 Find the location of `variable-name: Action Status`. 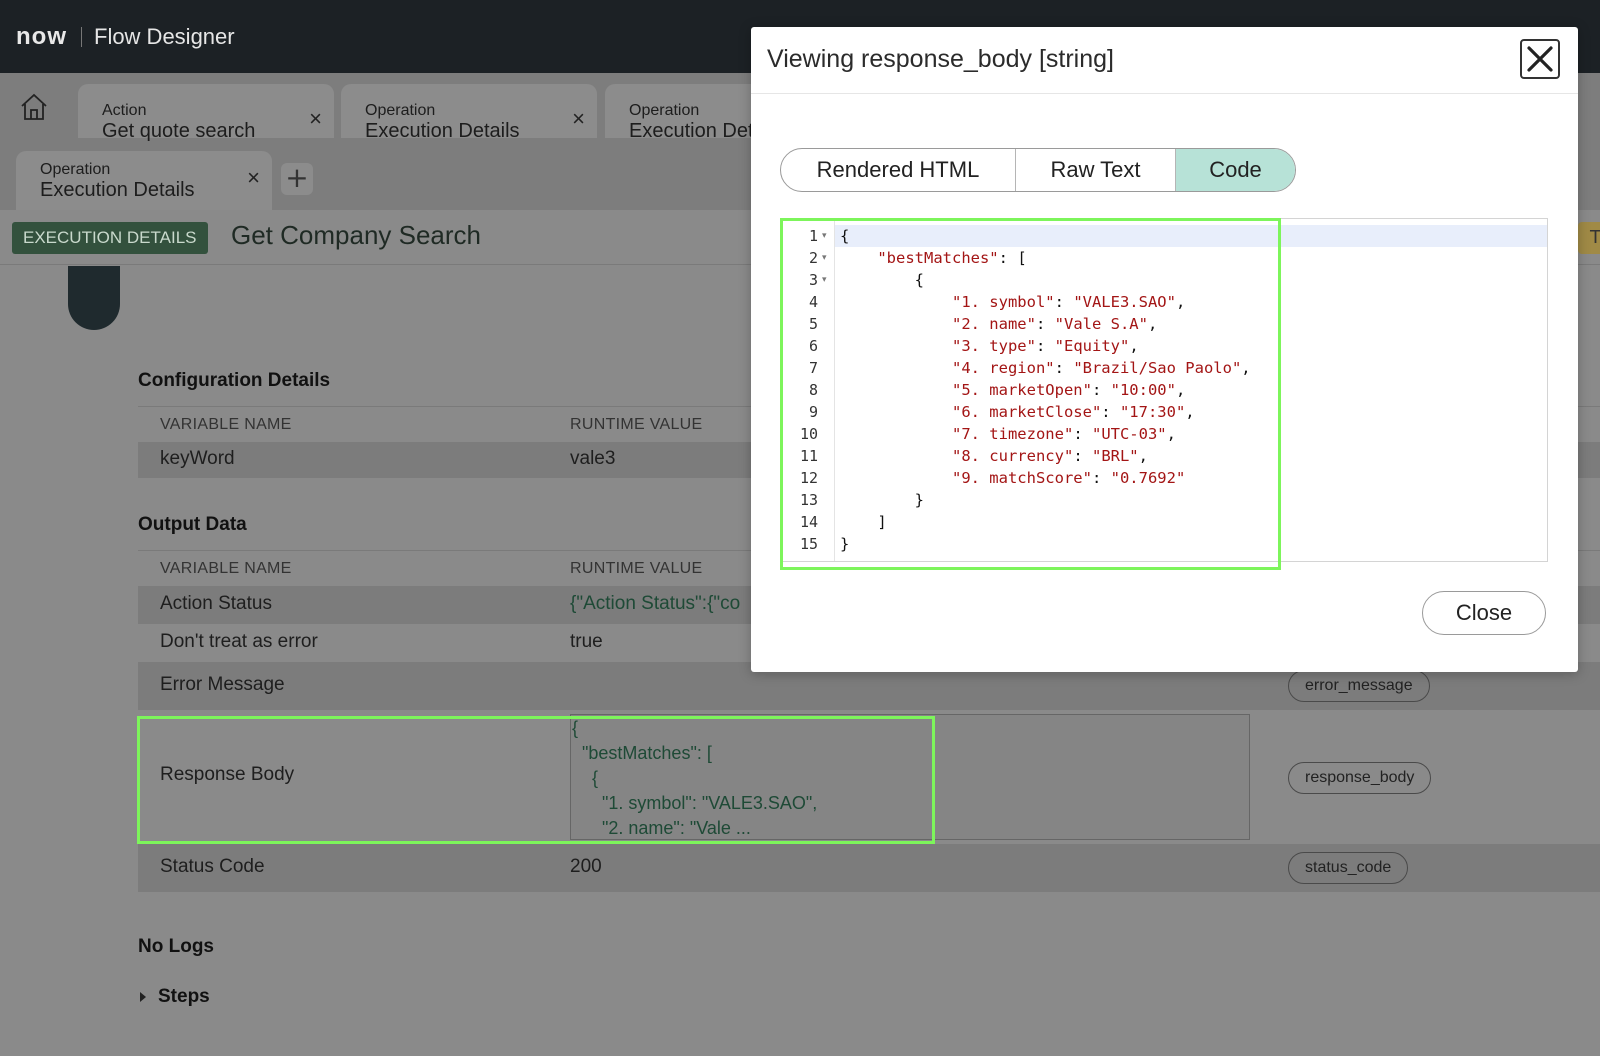

variable-name: Action Status is located at coordinates (216, 603).